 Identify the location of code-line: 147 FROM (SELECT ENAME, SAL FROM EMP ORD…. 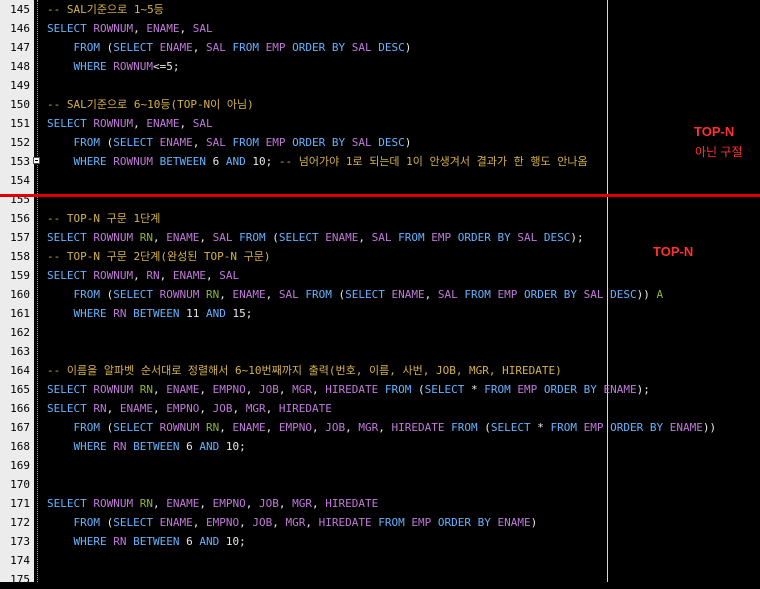
(380, 47).